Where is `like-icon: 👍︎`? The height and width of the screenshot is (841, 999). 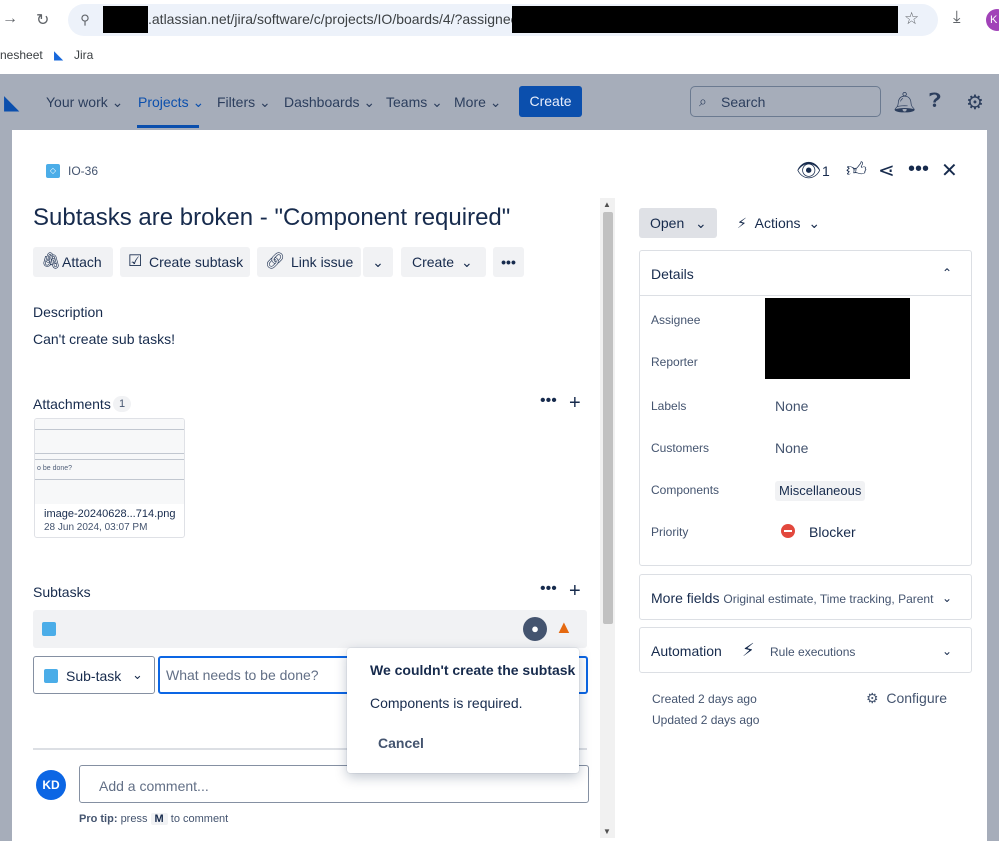 like-icon: 👍︎ is located at coordinates (856, 170).